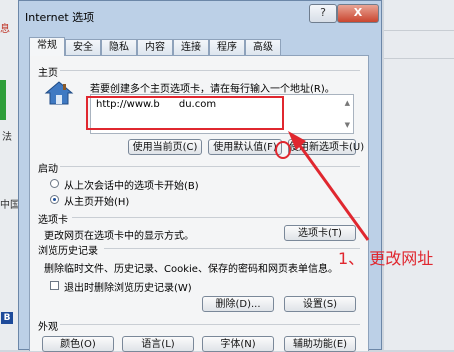  I want to click on annotation-text: 1、 更改网址, so click(386, 258).